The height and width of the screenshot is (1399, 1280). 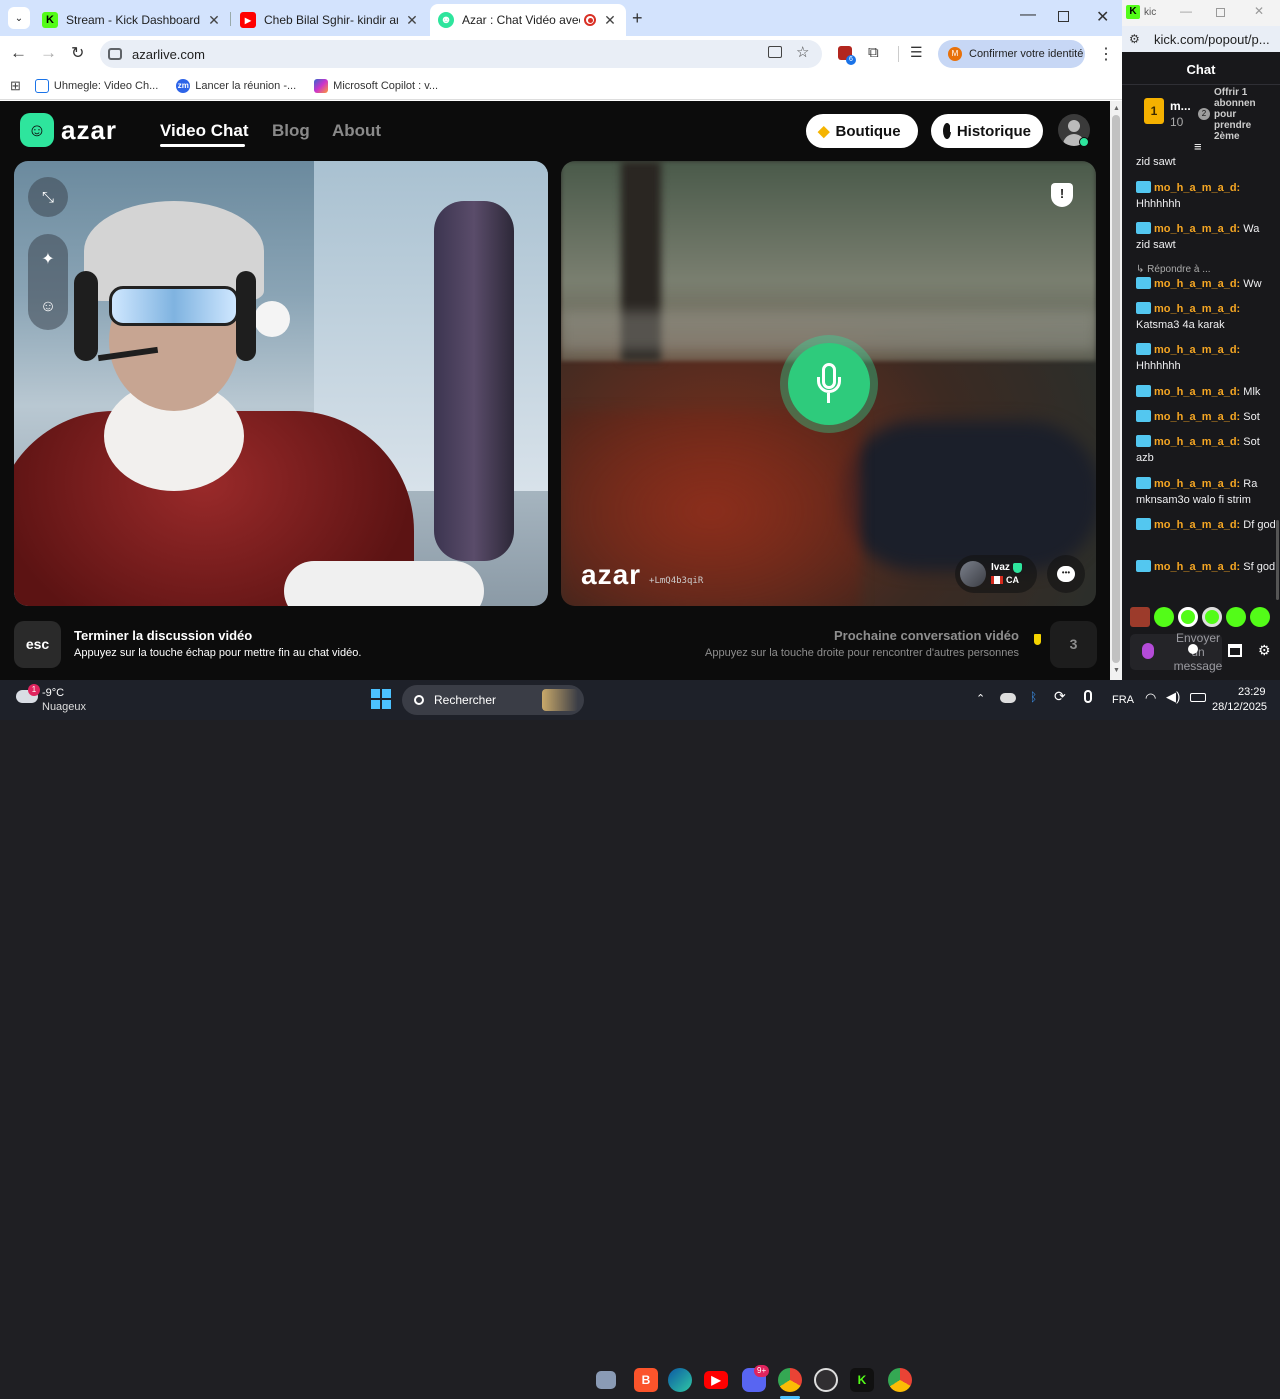 What do you see at coordinates (47, 259) in the screenshot?
I see `sparkle-effects-icon: ✦` at bounding box center [47, 259].